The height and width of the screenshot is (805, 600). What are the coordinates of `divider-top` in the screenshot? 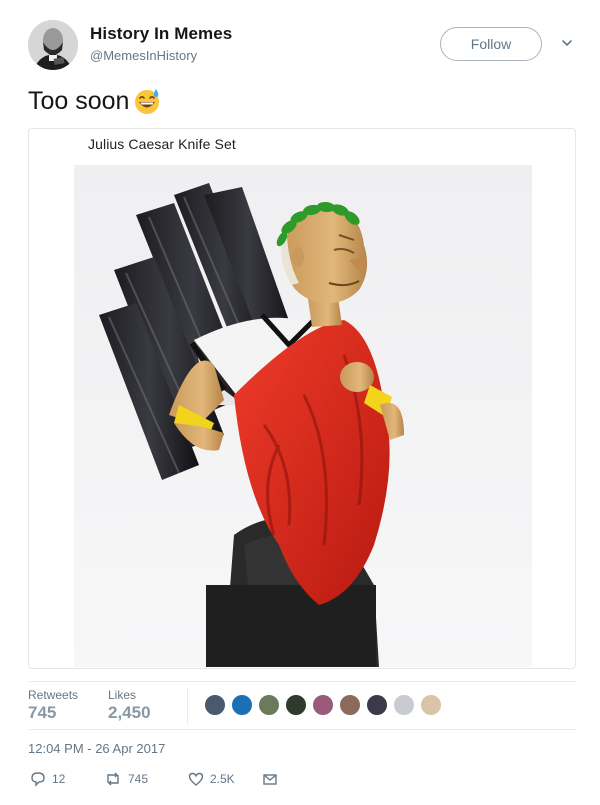 It's located at (302, 681).